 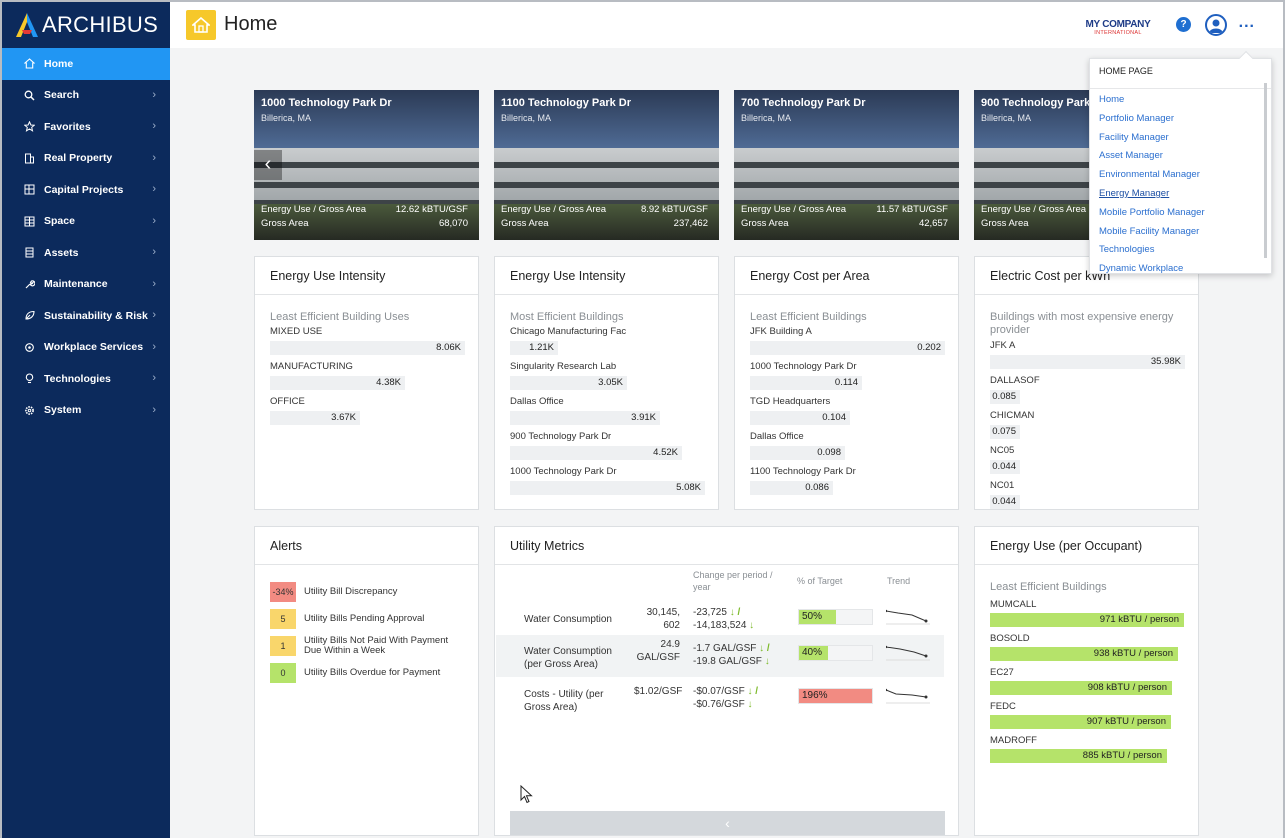 I want to click on metric-item-bar: 0.114, so click(x=806, y=383).